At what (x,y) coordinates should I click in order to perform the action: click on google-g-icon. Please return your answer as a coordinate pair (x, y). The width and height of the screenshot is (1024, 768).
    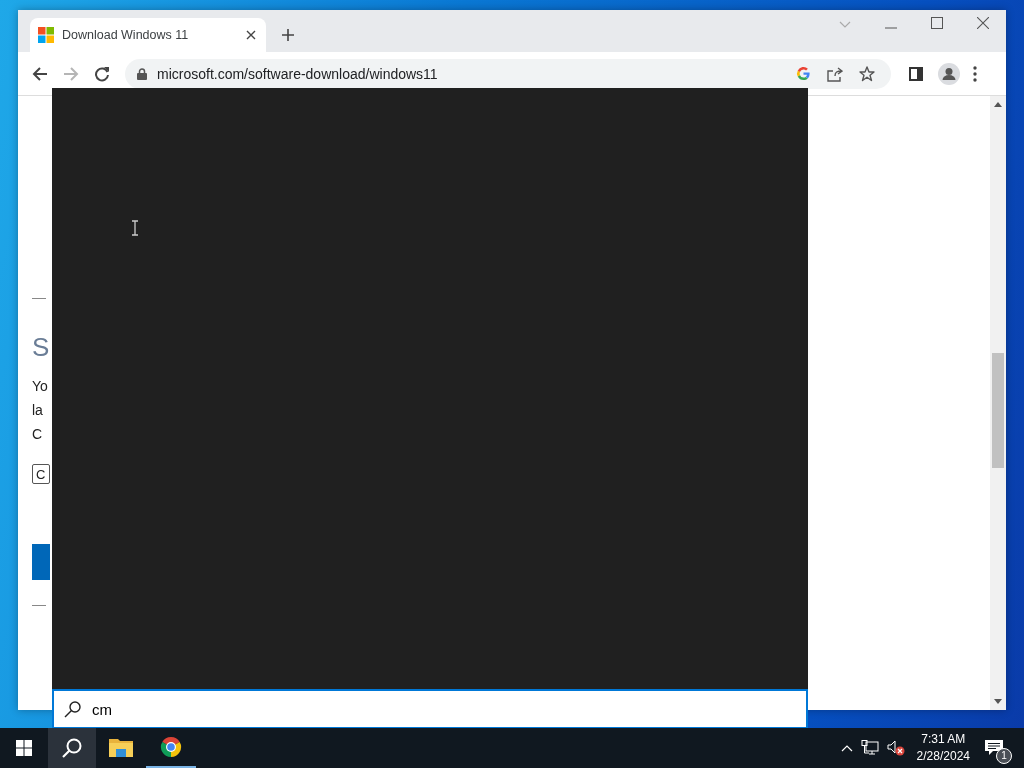
    Looking at the image, I should click on (803, 73).